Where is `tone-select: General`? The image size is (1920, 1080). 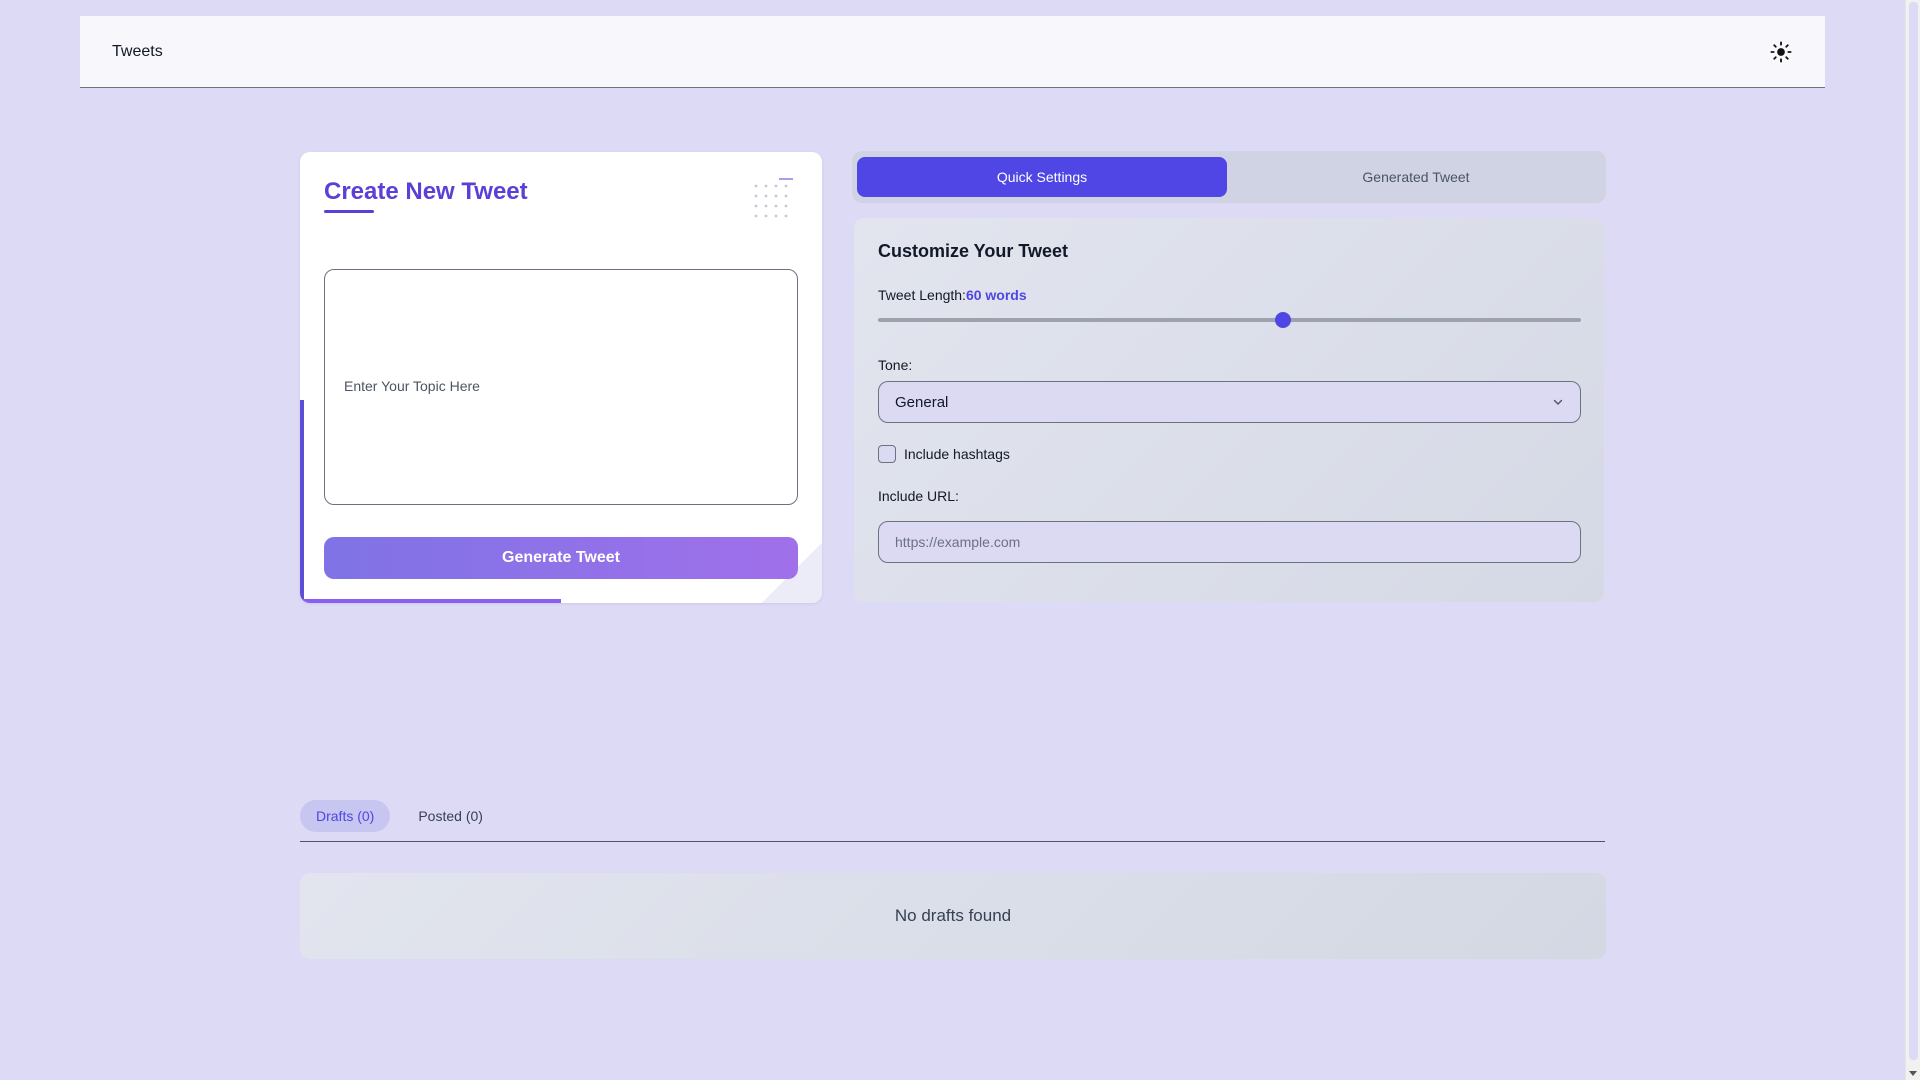 tone-select: General is located at coordinates (1229, 402).